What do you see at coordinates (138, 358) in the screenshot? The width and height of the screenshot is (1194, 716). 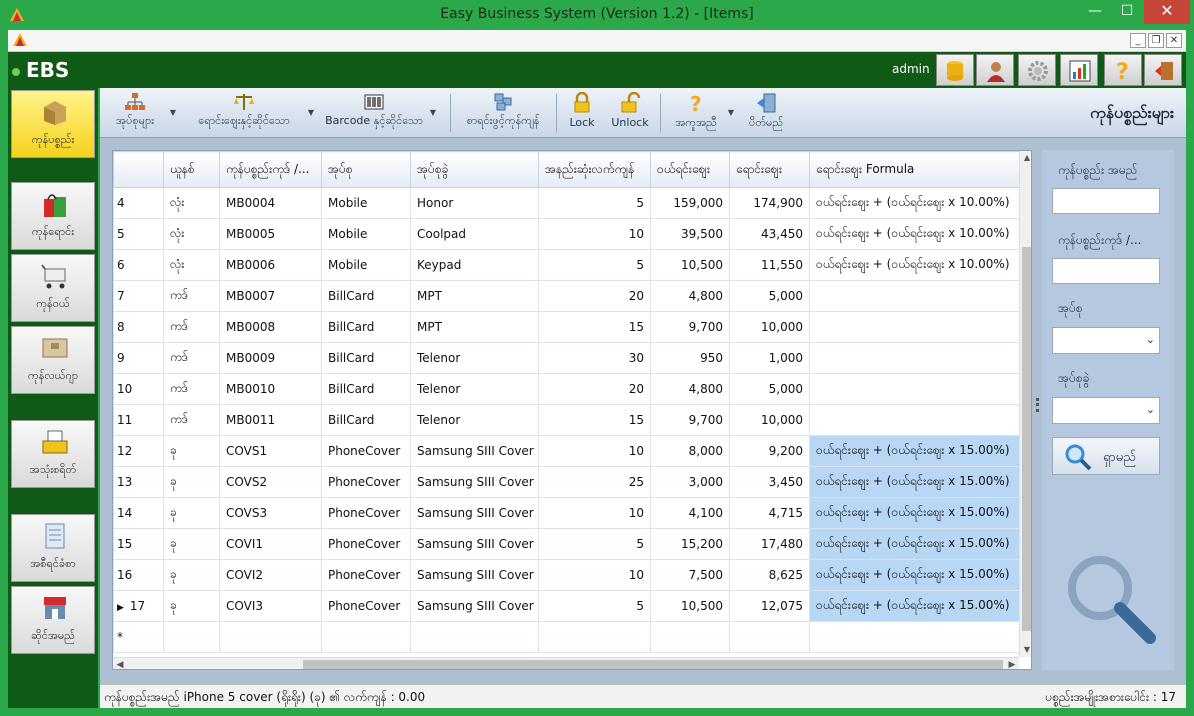 I see `row-header-cell: 9` at bounding box center [138, 358].